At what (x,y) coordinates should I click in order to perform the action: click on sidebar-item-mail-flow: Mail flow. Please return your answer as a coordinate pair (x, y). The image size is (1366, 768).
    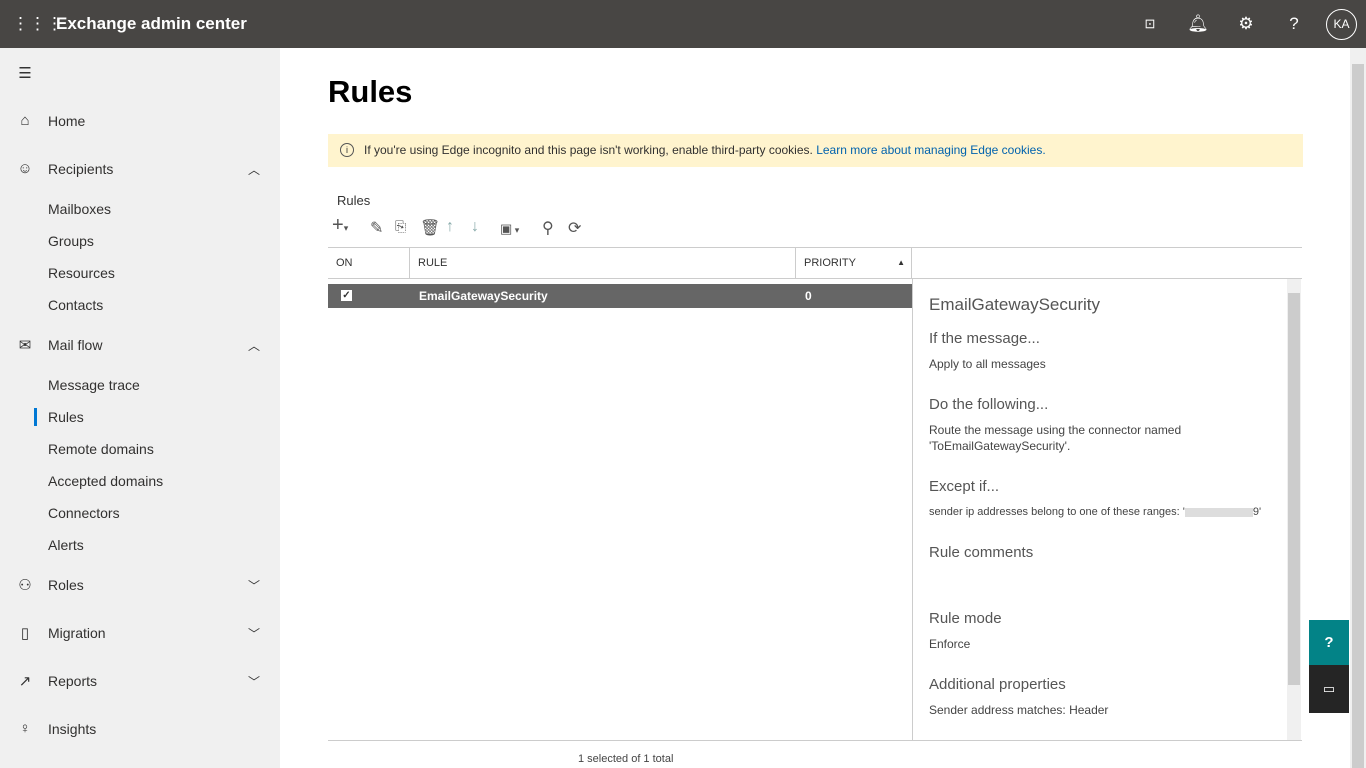
    Looking at the image, I should click on (75, 345).